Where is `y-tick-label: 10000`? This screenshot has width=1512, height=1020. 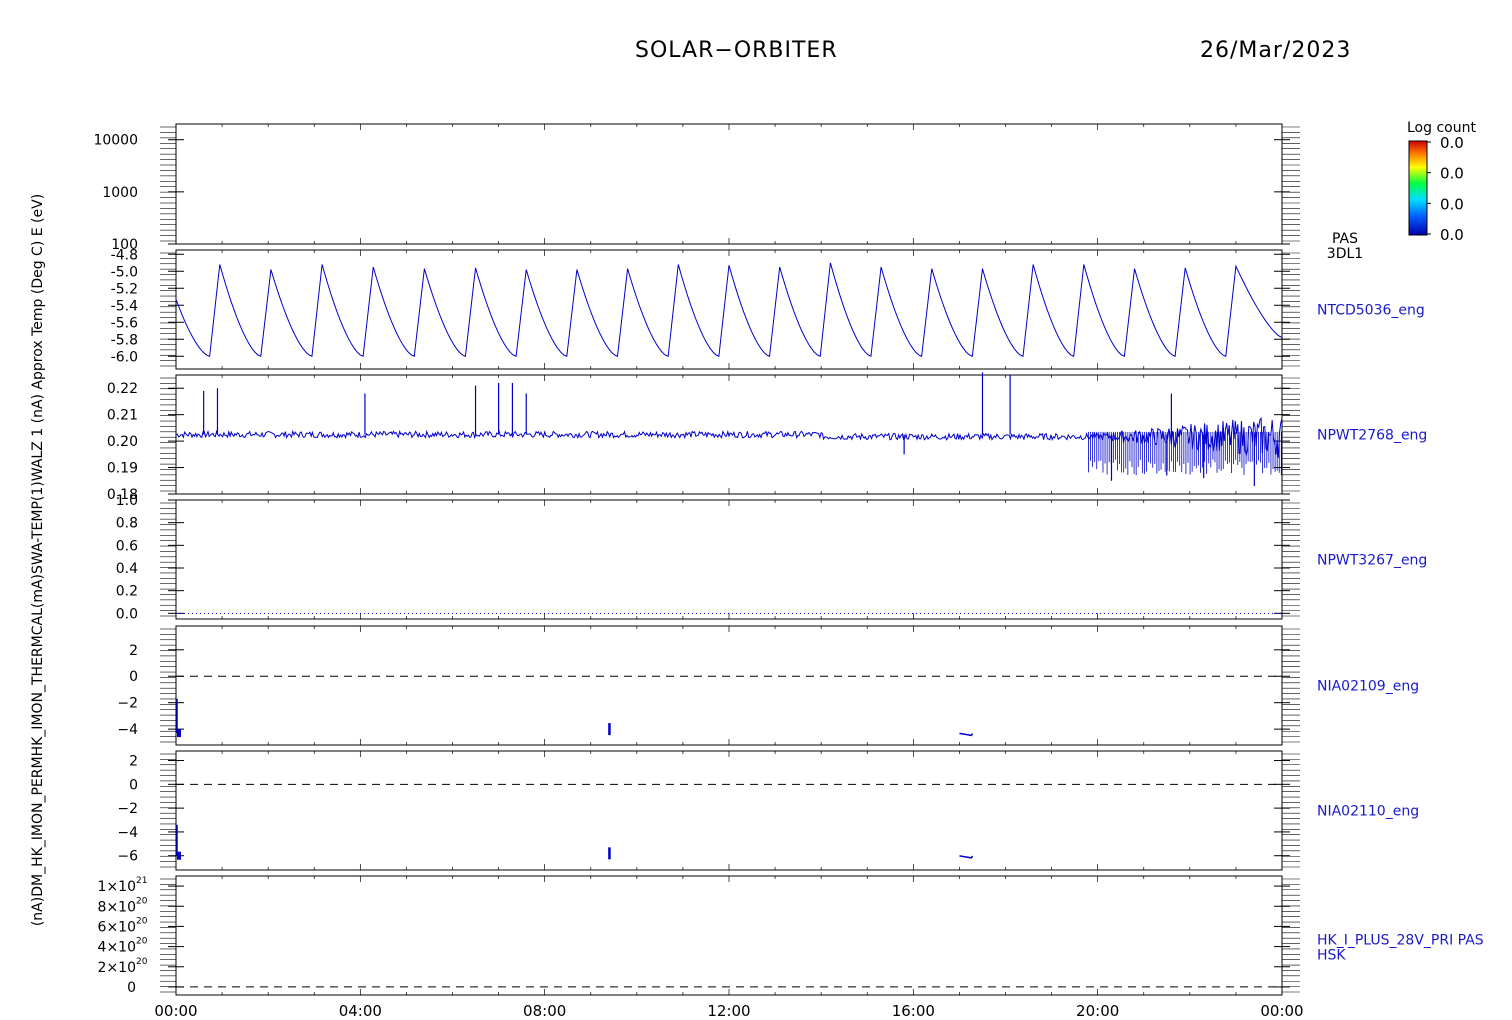
y-tick-label: 10000 is located at coordinates (115, 141).